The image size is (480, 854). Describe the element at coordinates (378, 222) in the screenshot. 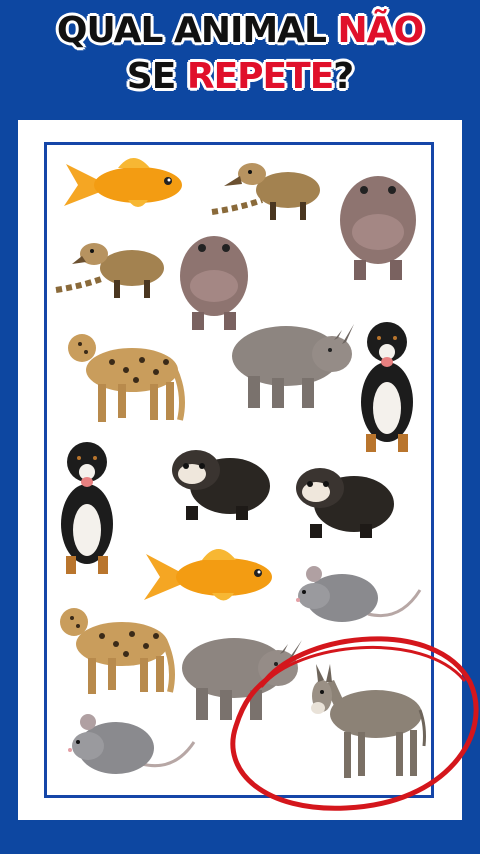

I see `hippo-icon` at that location.